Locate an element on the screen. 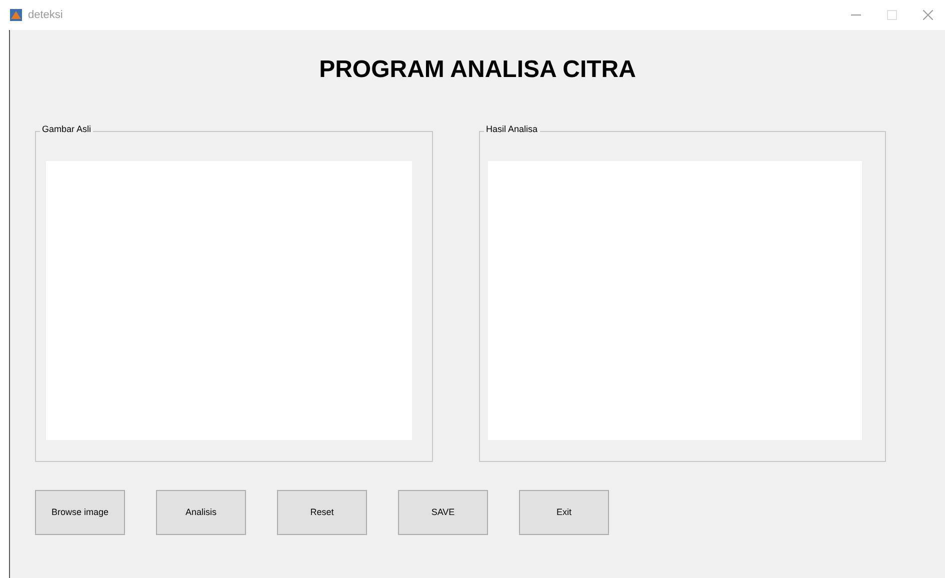 The height and width of the screenshot is (578, 945). window-title: deteksi is located at coordinates (45, 15).